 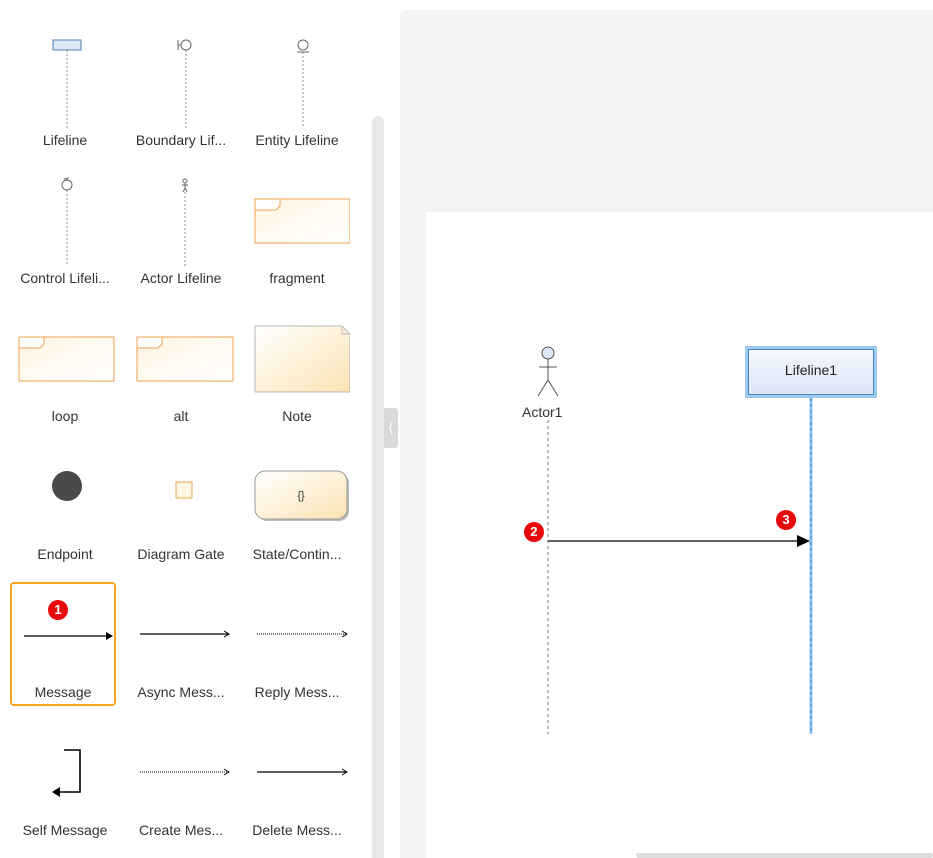 I want to click on palette-item-label: fragment, so click(x=297, y=278).